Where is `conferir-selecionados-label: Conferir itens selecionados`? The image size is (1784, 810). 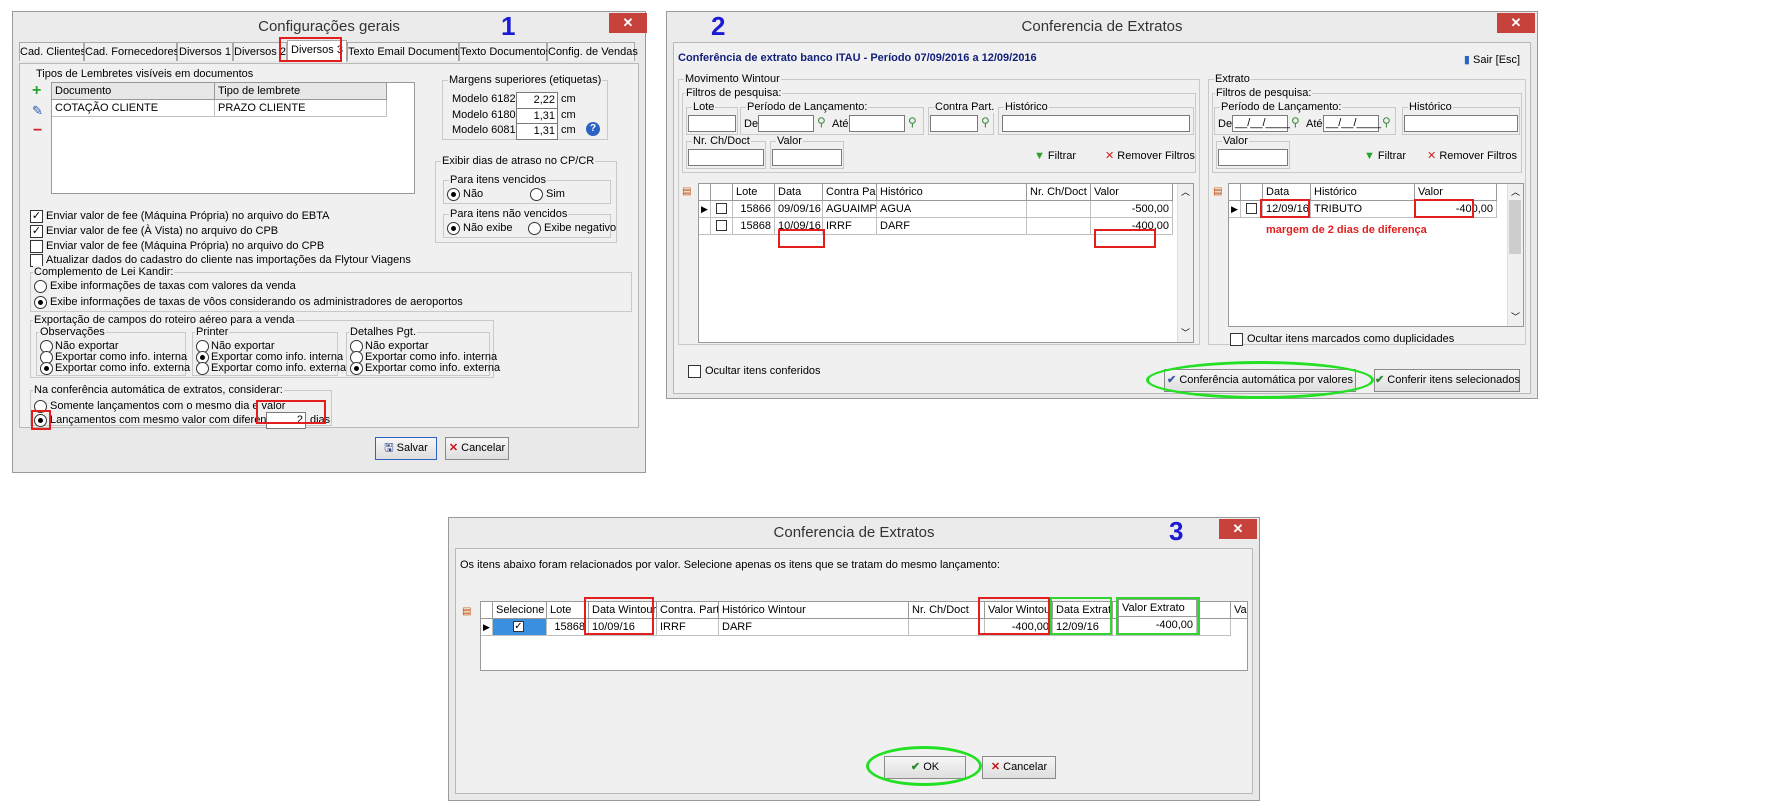
conferir-selecionados-label: Conferir itens selecionados is located at coordinates (1453, 380).